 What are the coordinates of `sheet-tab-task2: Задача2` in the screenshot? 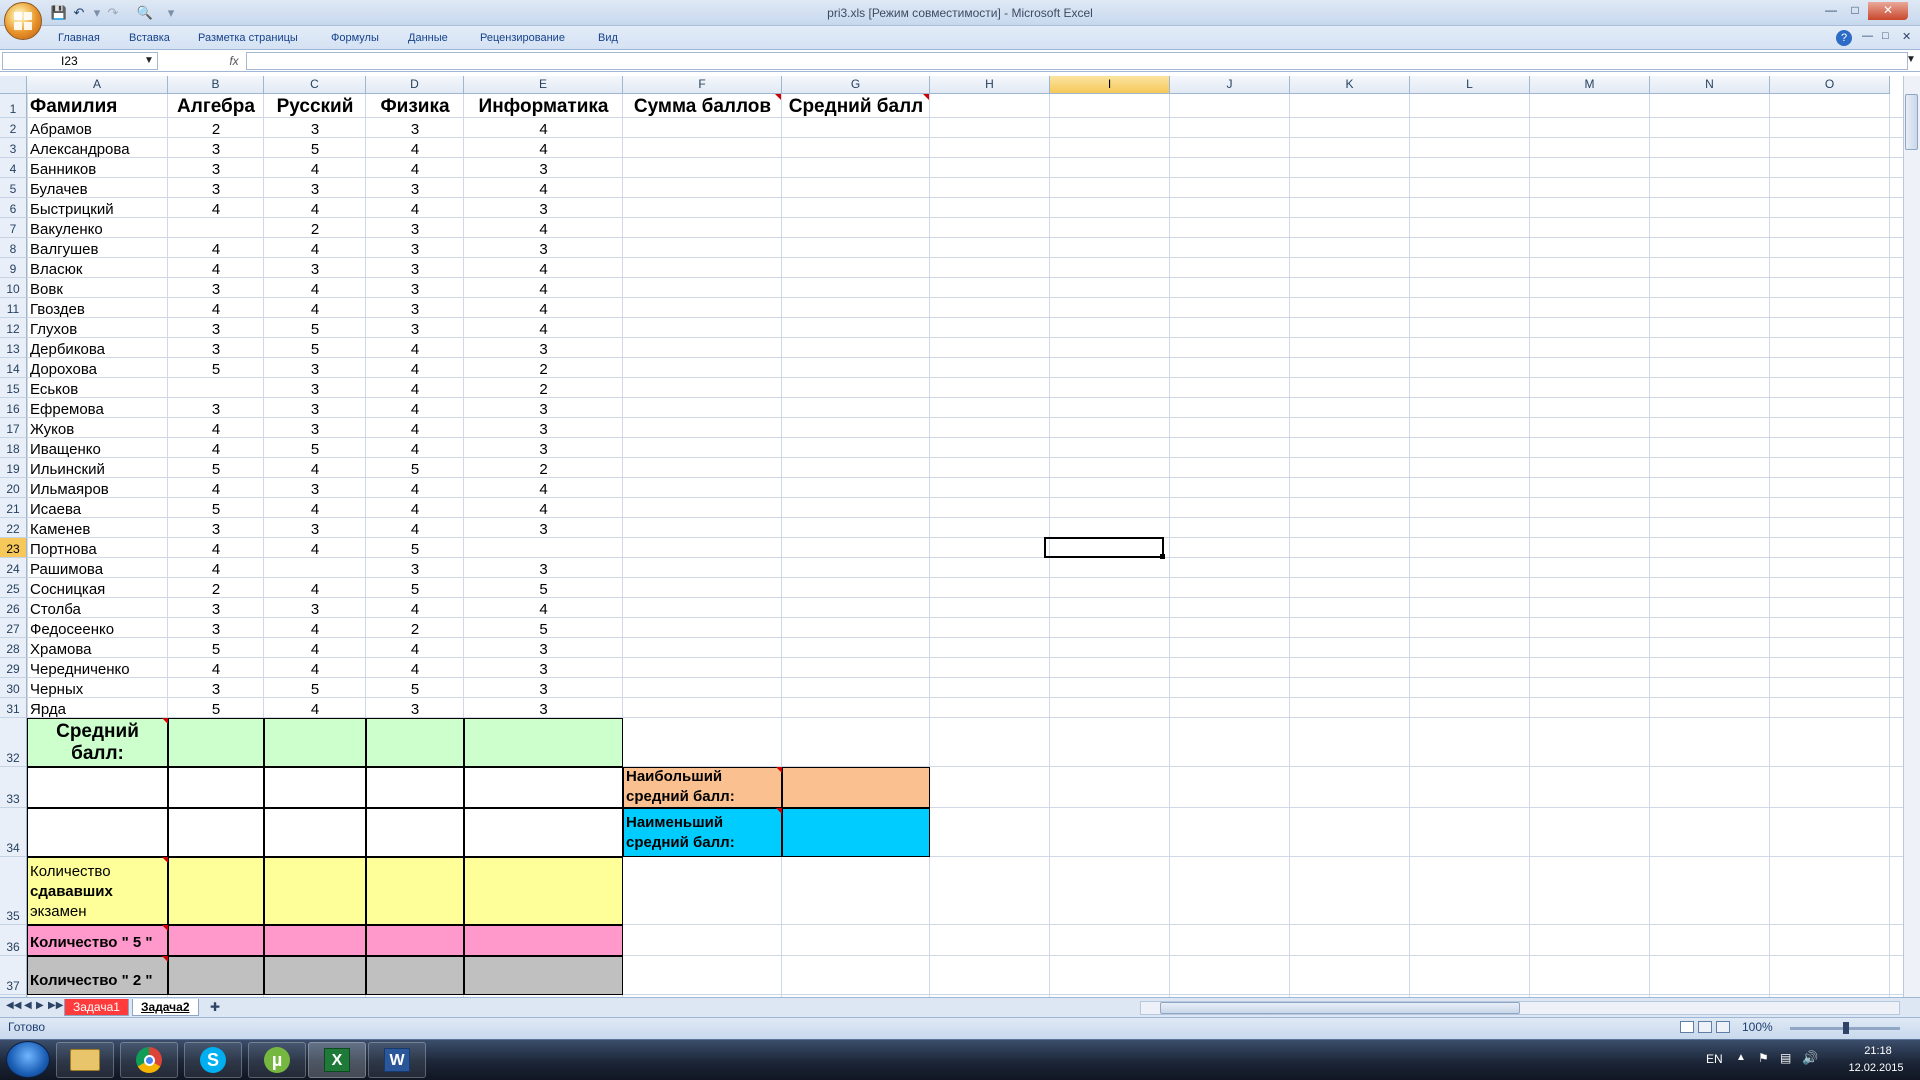 It's located at (165, 1007).